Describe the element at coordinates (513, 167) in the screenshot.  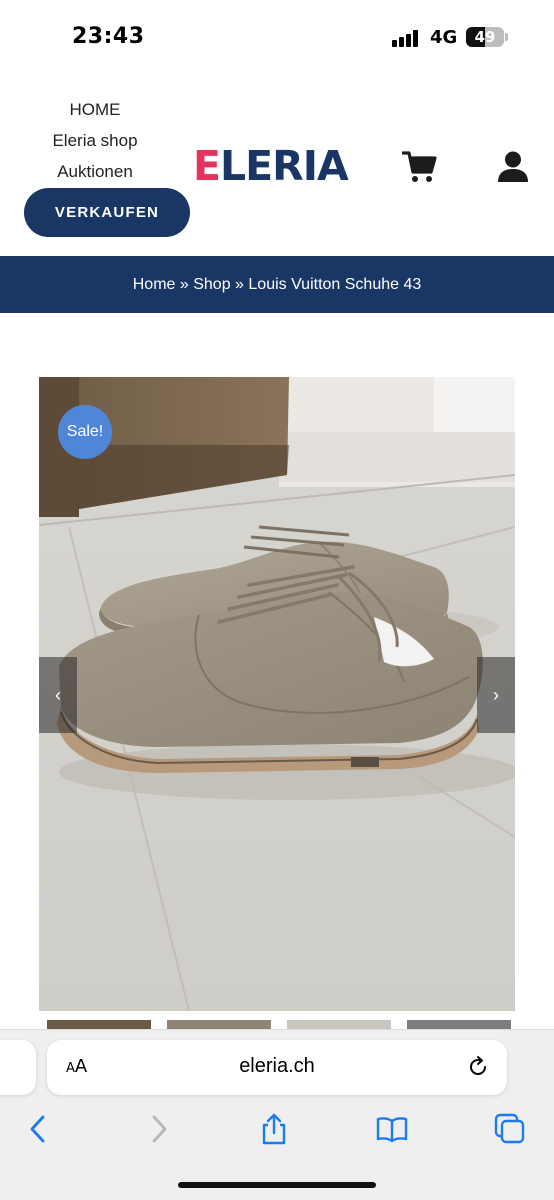
I see `user-icon` at that location.